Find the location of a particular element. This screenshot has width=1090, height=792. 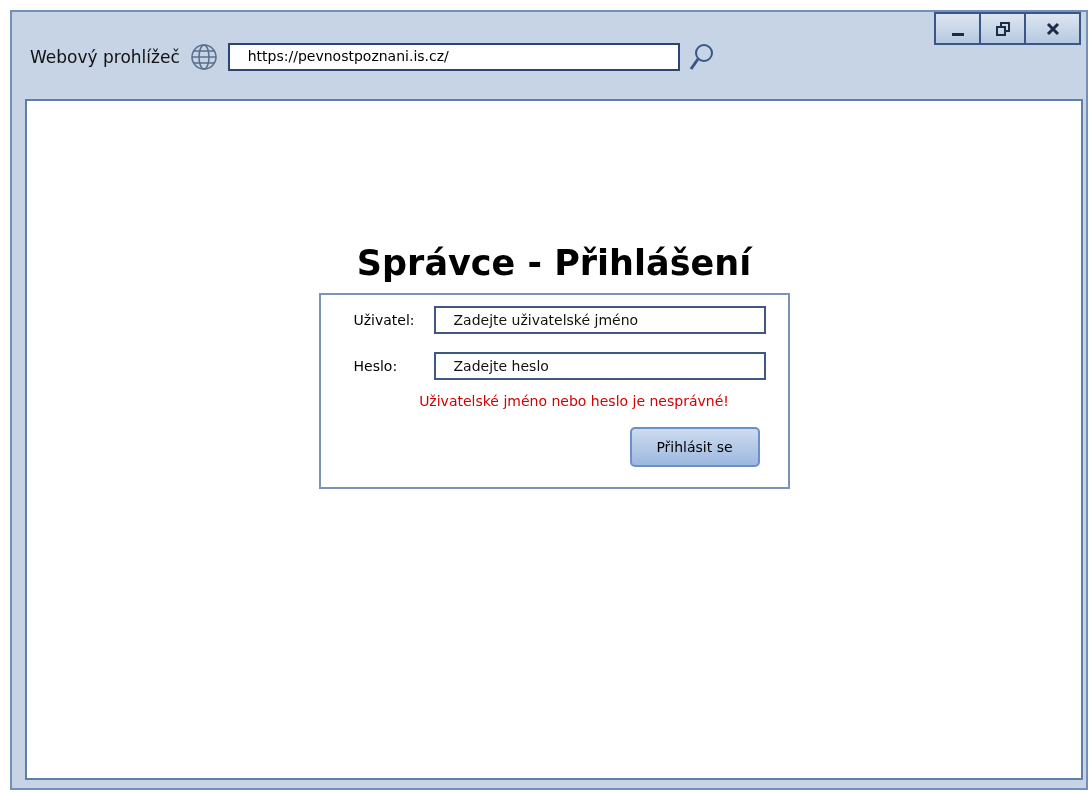

input-field: Zadejte uživatelské jméno is located at coordinates (599, 320).